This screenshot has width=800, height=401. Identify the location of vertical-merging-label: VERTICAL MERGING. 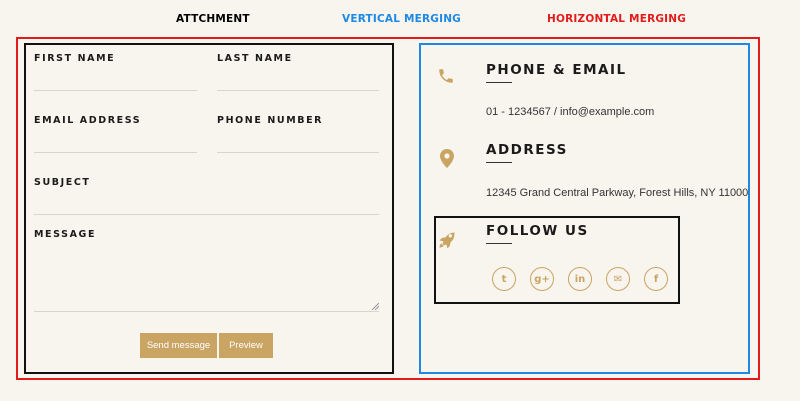
(401, 19).